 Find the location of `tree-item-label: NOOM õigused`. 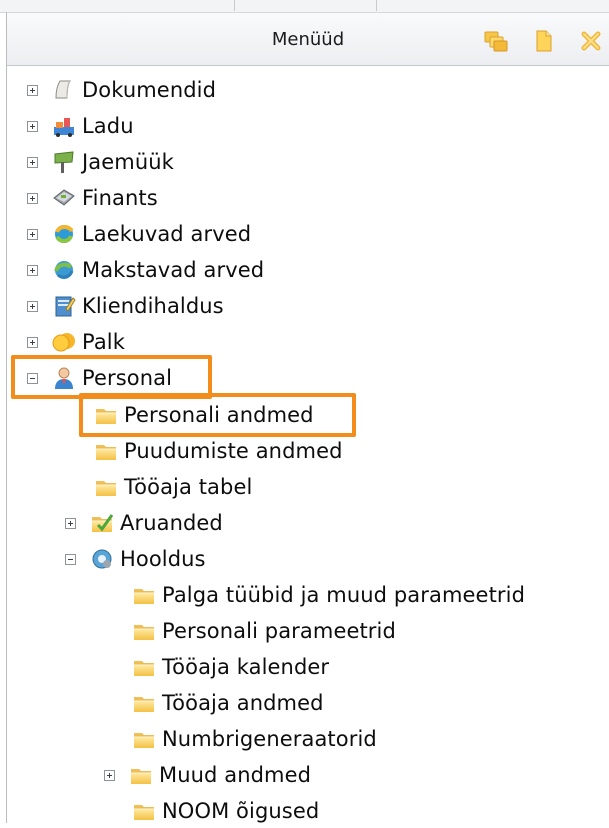

tree-item-label: NOOM õigused is located at coordinates (241, 811).